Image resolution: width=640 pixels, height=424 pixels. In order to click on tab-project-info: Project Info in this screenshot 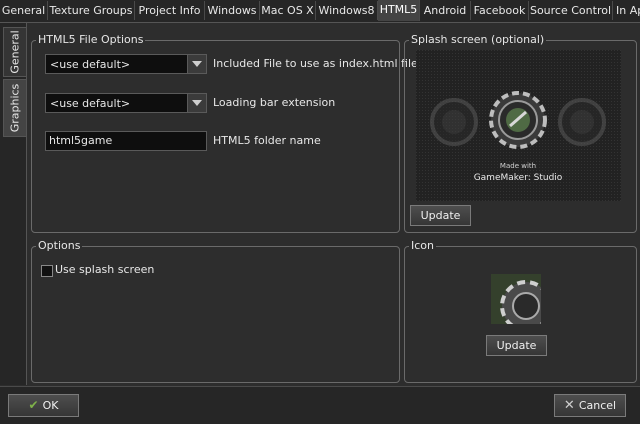, I will do `click(170, 10)`.